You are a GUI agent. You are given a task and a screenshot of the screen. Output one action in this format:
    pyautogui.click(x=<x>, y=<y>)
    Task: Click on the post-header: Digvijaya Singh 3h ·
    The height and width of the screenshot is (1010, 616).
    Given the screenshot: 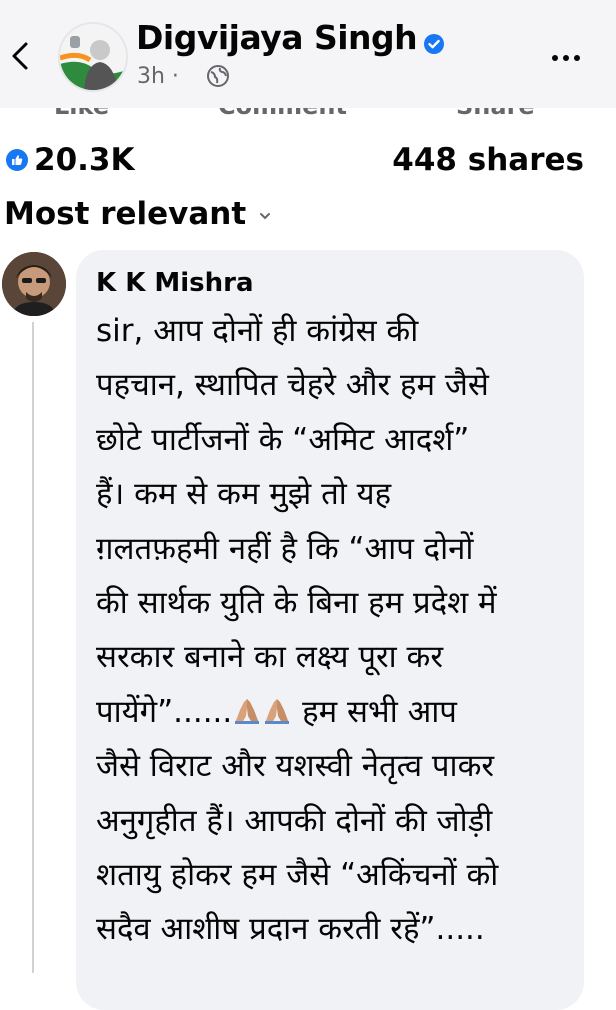 What is the action you would take?
    pyautogui.click(x=308, y=54)
    